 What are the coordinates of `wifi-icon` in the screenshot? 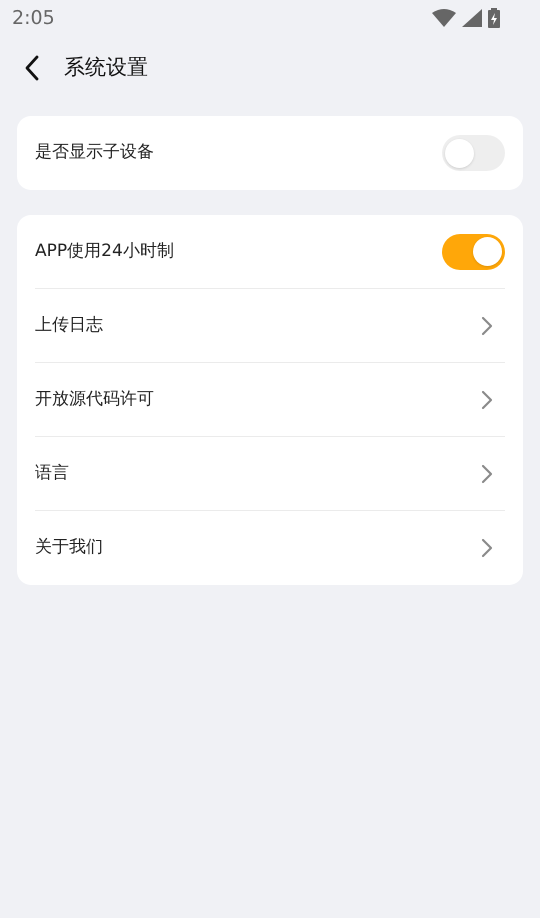 It's located at (444, 18).